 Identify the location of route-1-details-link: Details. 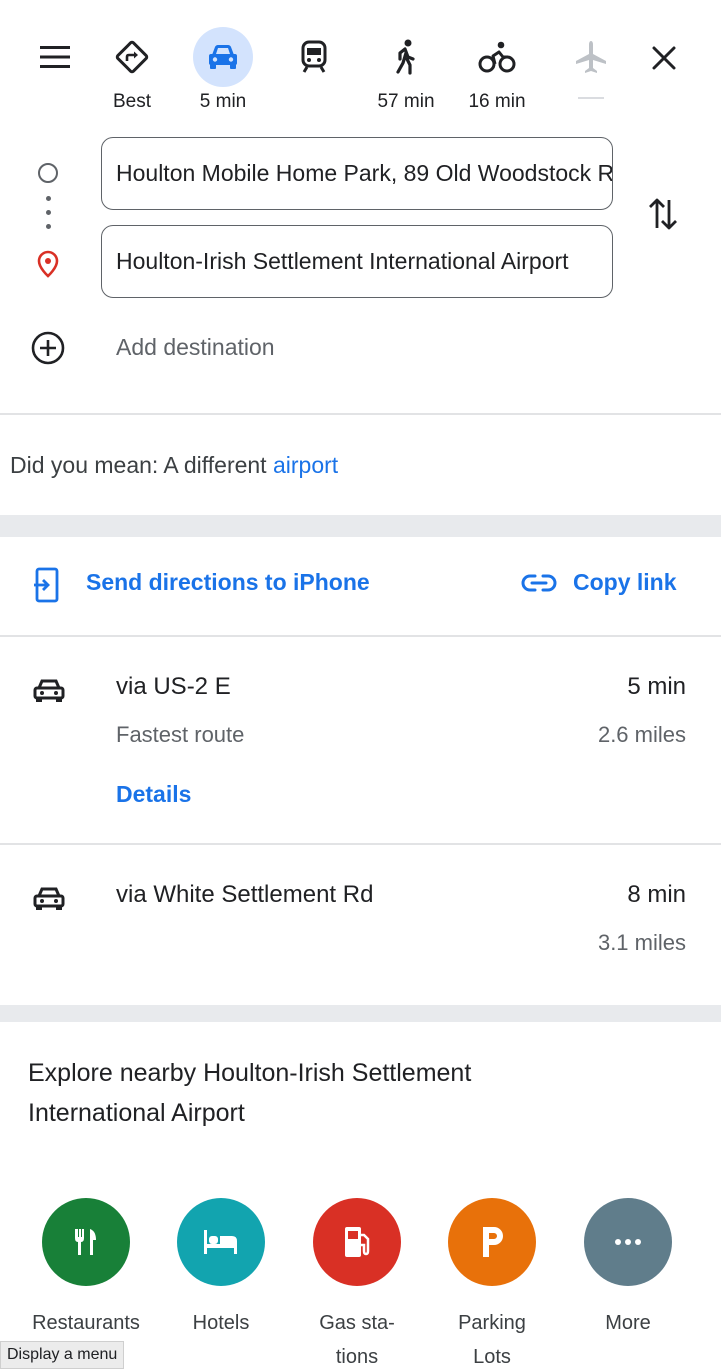
(153, 794).